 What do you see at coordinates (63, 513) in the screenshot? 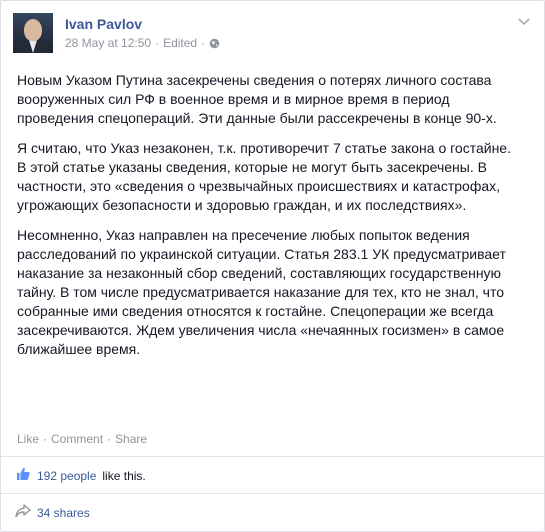
I see `shares-count-link: 34 shares` at bounding box center [63, 513].